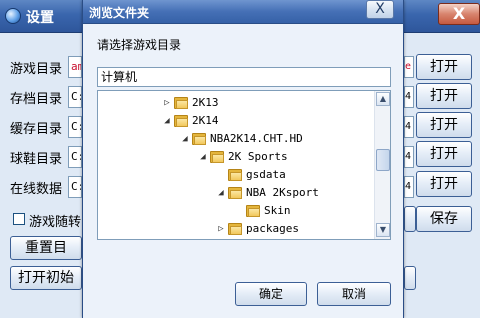  What do you see at coordinates (444, 154) in the screenshot?
I see `open-shoe-dir-button: 打开` at bounding box center [444, 154].